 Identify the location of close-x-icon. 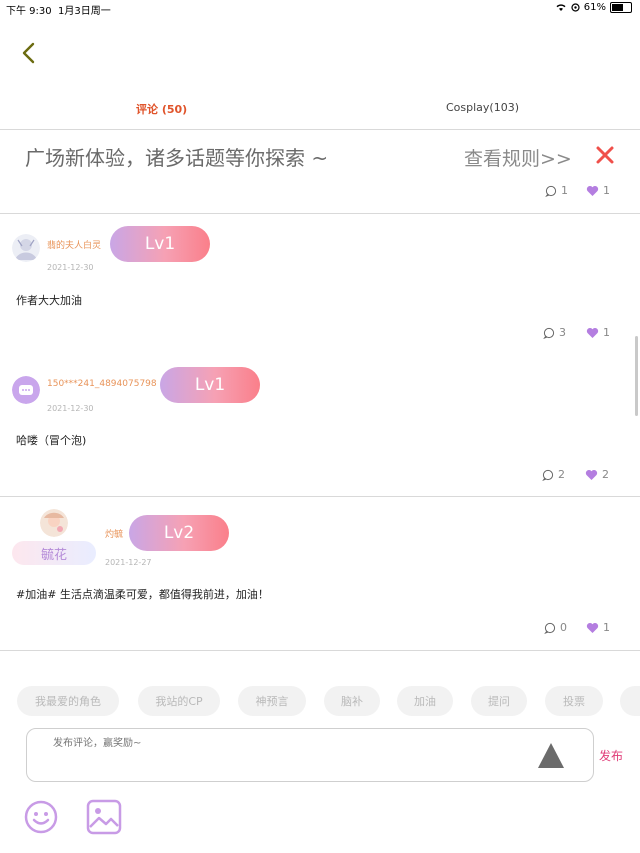
(605, 155).